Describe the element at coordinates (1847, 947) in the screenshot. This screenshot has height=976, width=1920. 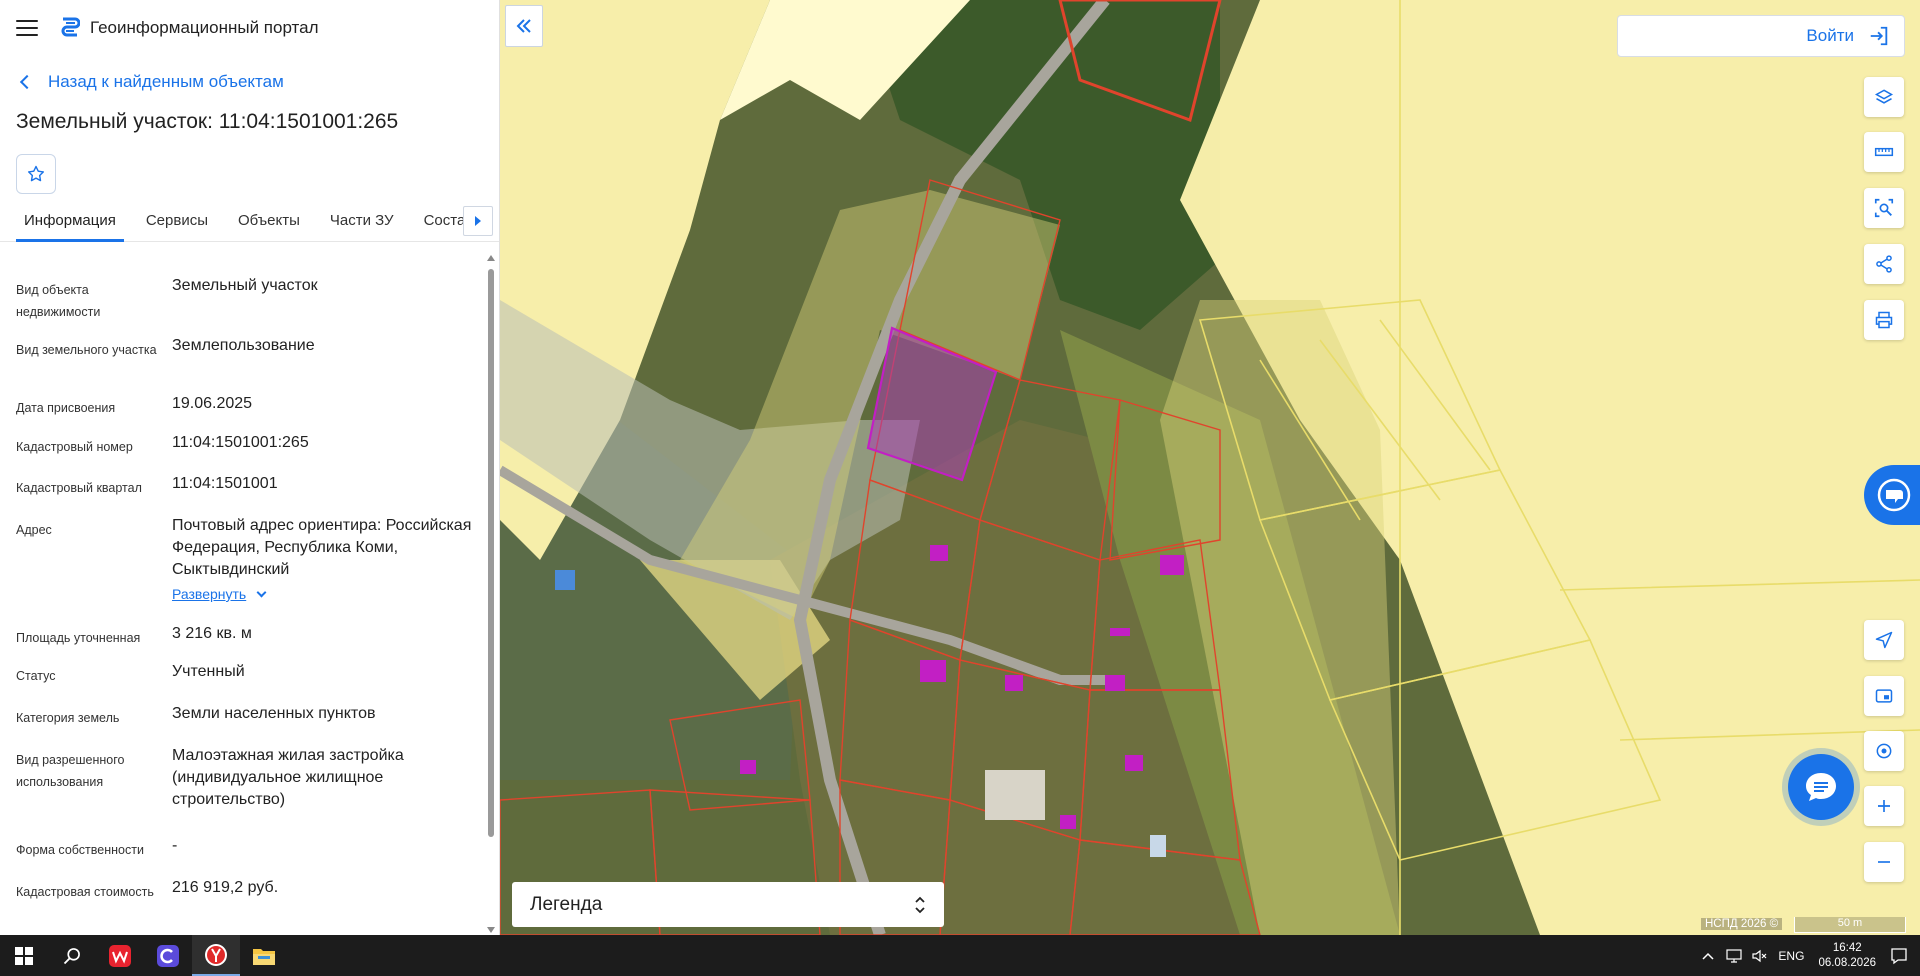
I see `clock-time: 16:42` at that location.